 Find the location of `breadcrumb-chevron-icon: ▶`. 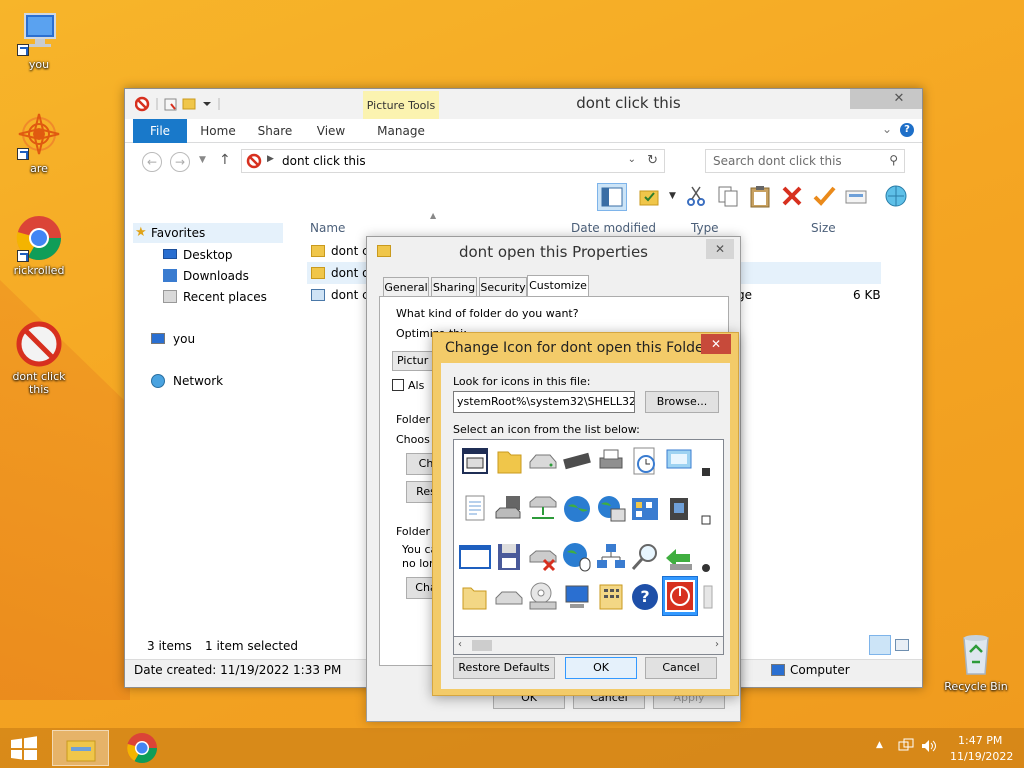

breadcrumb-chevron-icon: ▶ is located at coordinates (270, 159).